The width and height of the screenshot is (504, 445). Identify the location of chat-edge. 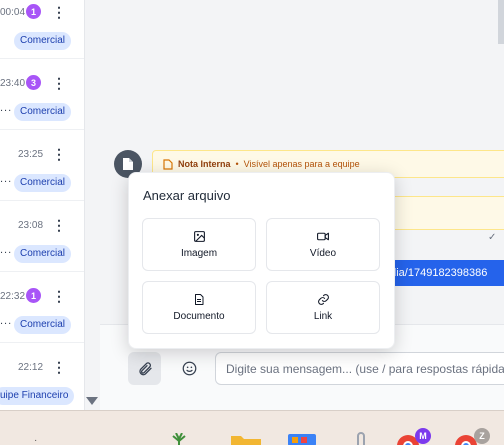
(501, 22).